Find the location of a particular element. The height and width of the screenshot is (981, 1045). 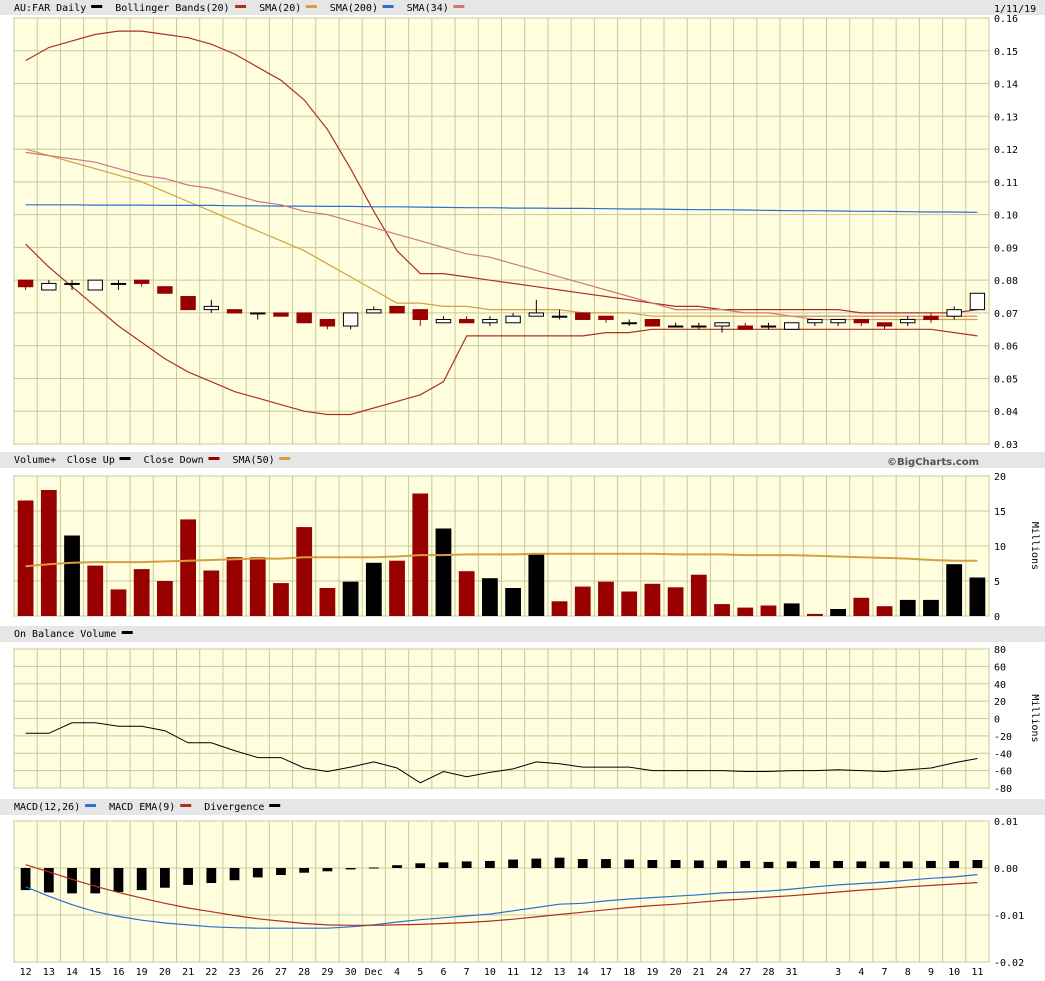

x-tick-label: 16 is located at coordinates (118, 972).